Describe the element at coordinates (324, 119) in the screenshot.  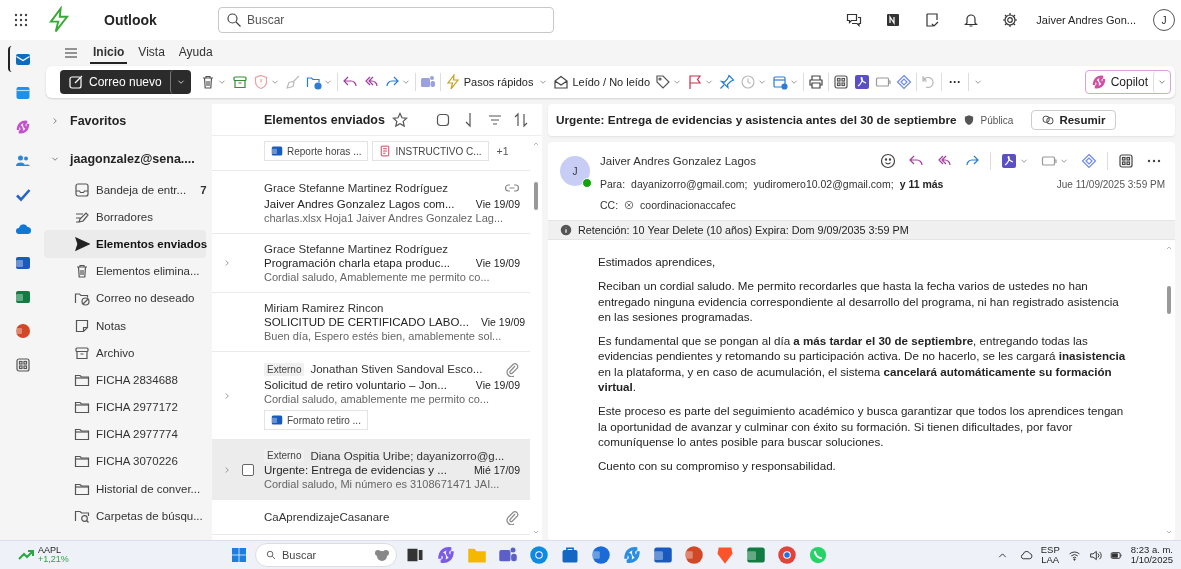
I see `list-title: Elementos enviados` at that location.